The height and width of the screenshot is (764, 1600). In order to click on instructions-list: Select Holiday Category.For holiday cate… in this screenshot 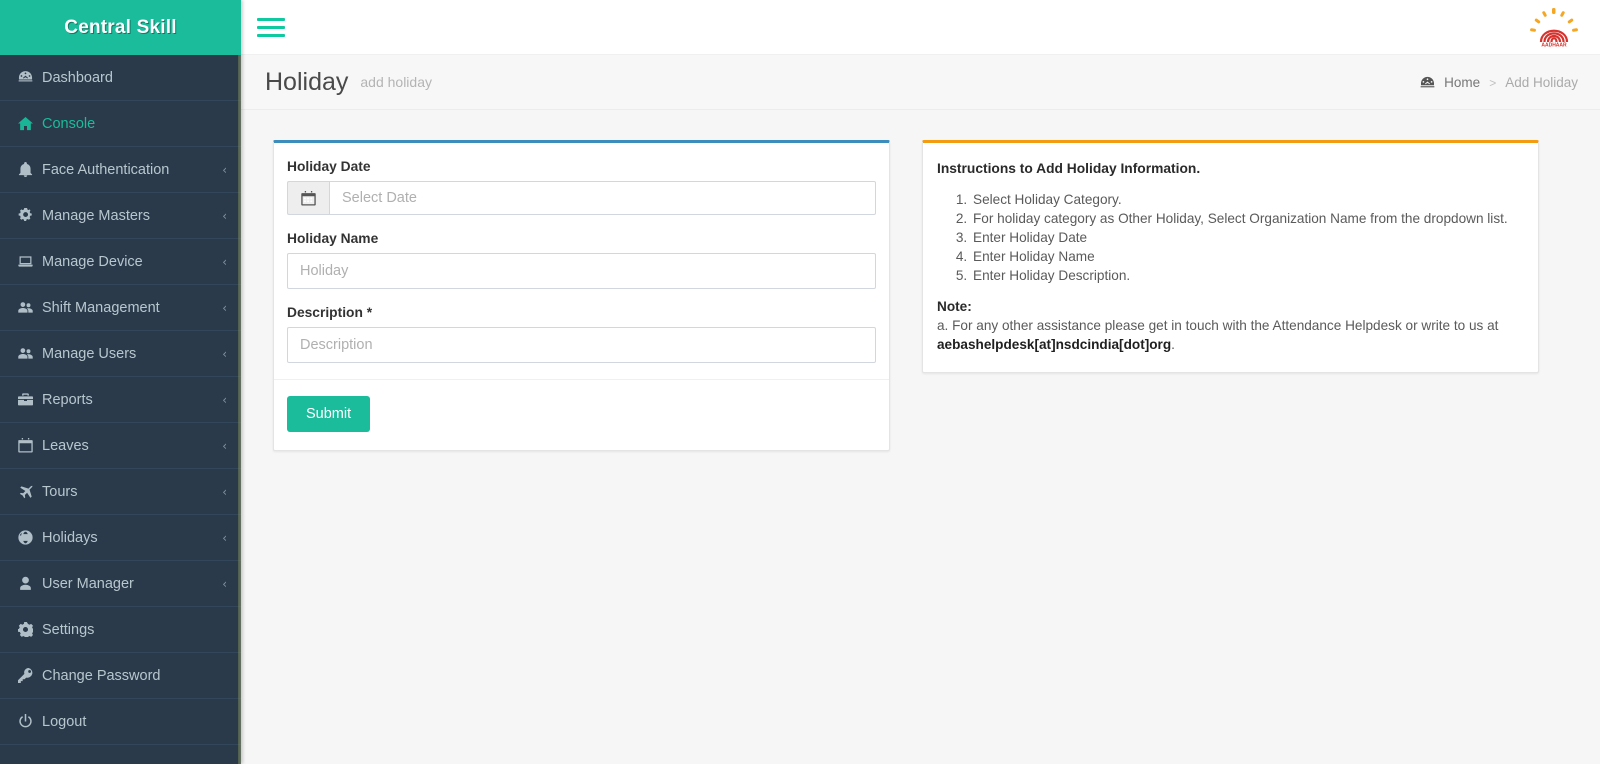, I will do `click(1246, 237)`.